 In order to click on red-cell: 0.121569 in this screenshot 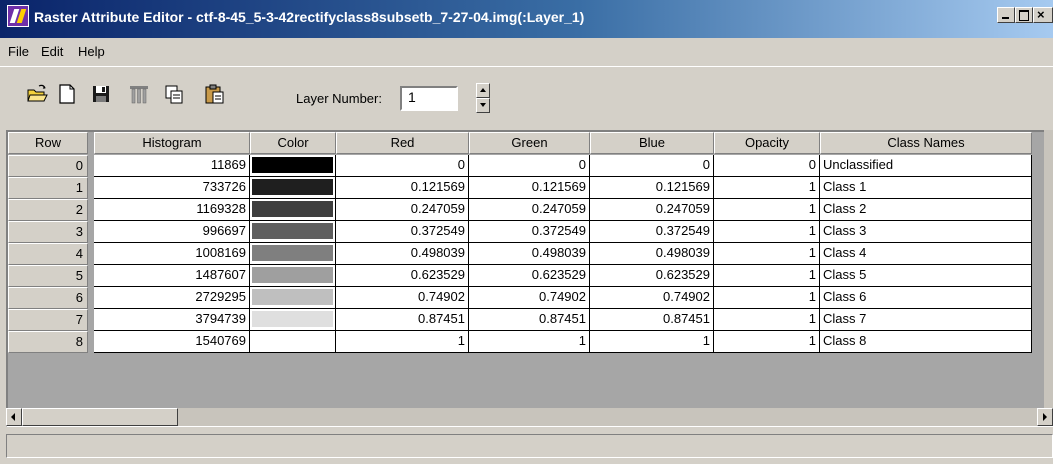, I will do `click(402, 188)`.